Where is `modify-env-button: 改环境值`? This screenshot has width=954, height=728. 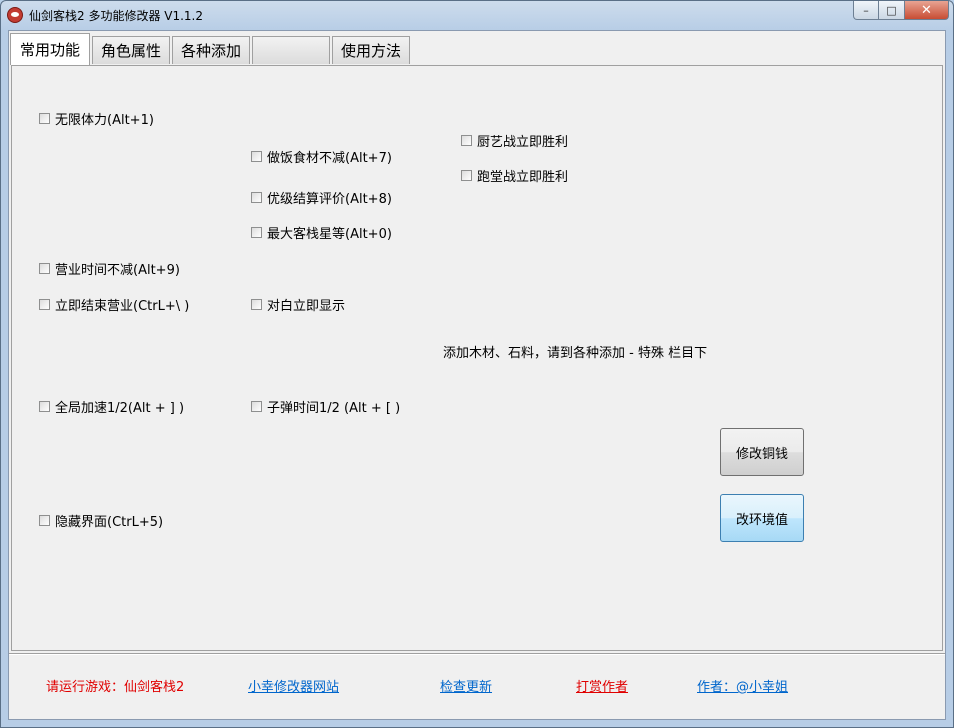
modify-env-button: 改环境值 is located at coordinates (762, 518).